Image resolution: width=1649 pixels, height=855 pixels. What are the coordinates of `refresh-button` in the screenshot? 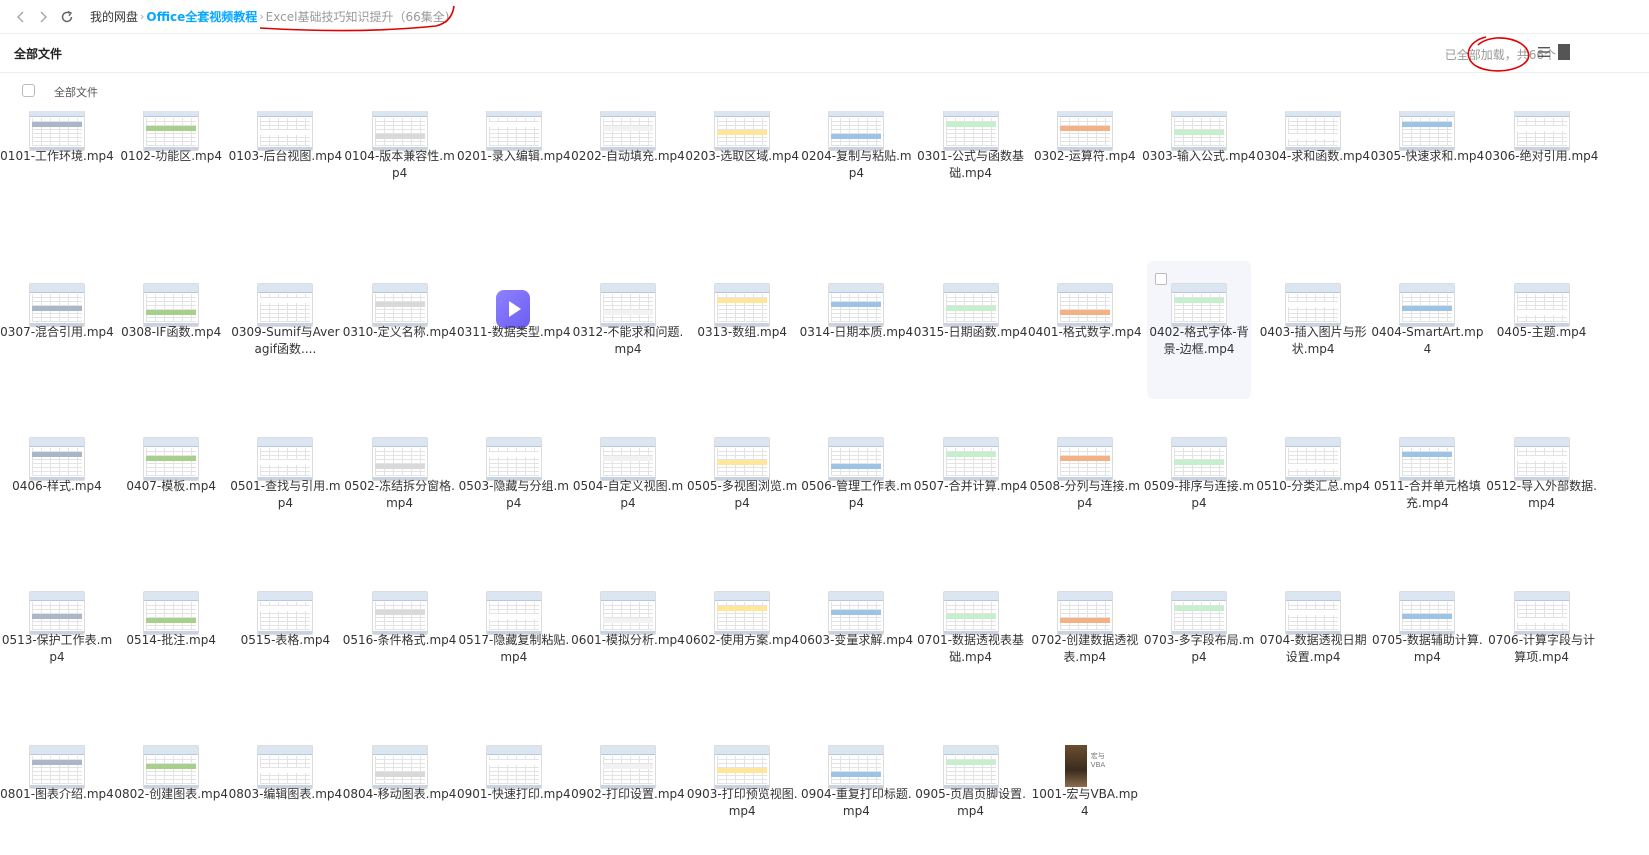 It's located at (67, 17).